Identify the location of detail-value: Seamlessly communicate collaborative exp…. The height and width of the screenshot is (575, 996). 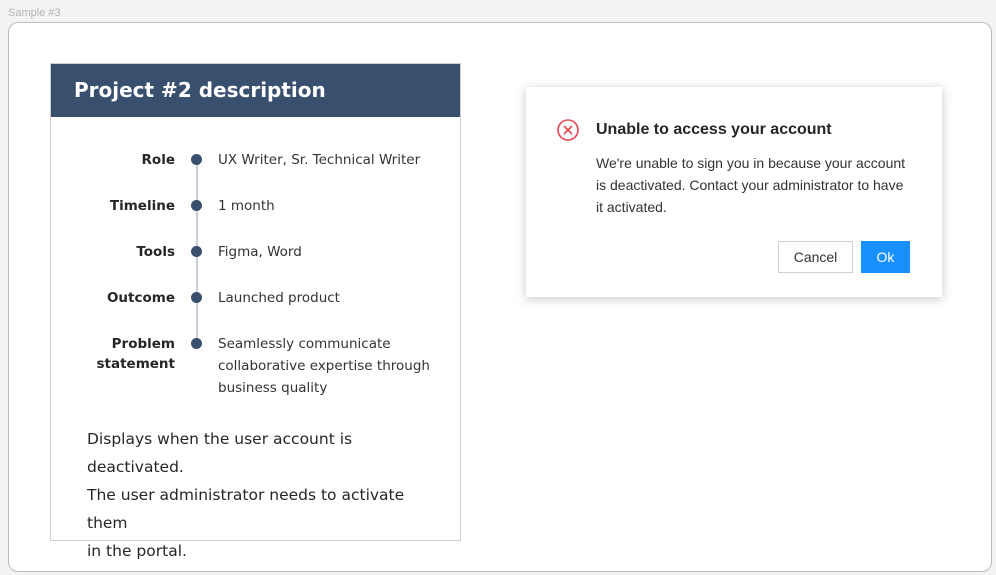
(325, 366).